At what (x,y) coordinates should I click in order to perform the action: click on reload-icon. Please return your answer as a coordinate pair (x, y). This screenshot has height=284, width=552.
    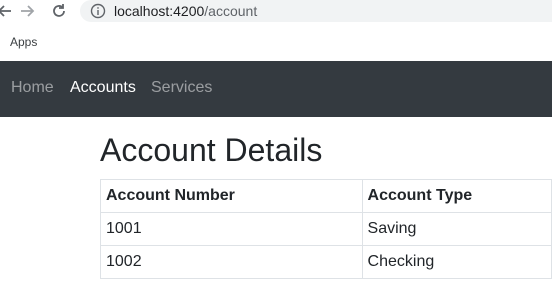
    Looking at the image, I should click on (59, 11).